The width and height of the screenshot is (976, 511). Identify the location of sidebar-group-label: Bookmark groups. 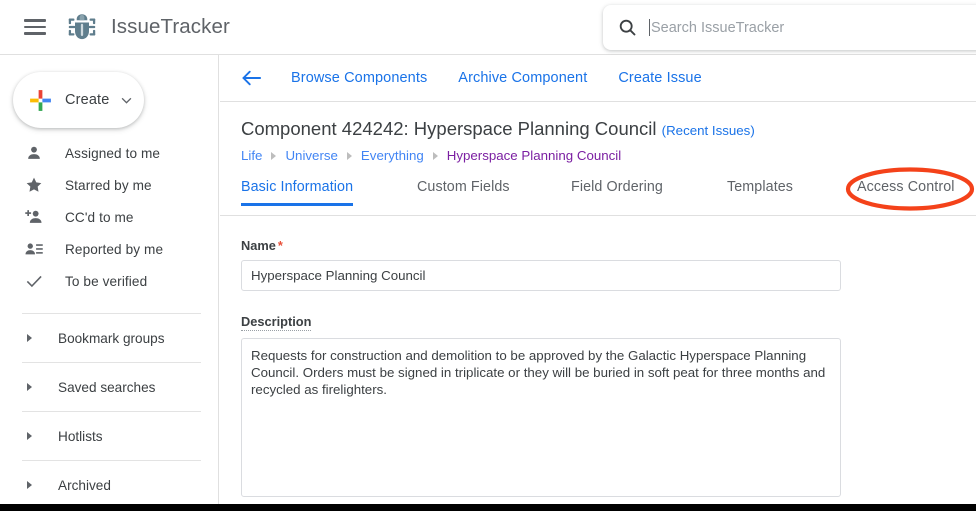
(111, 338).